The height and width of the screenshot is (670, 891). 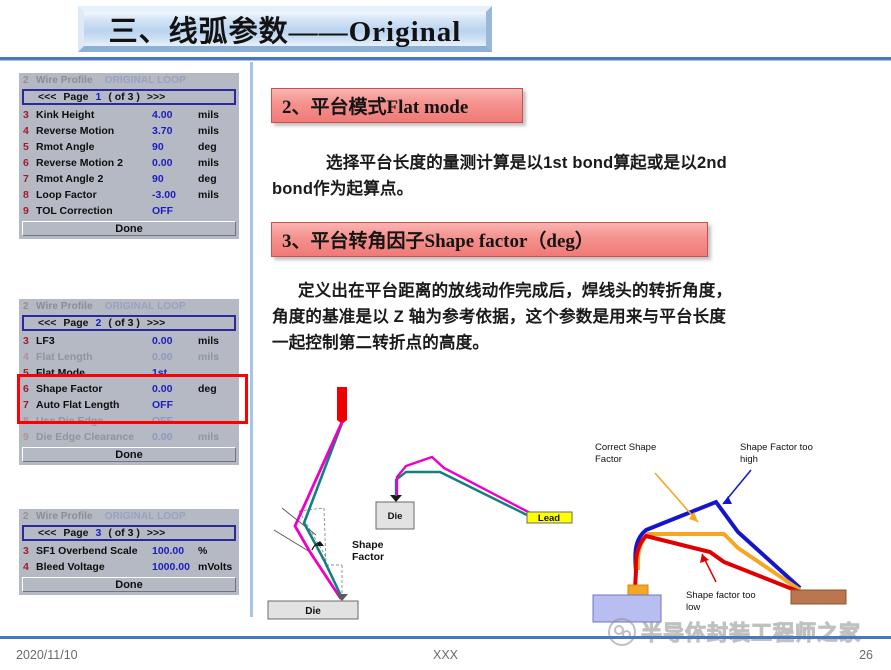 What do you see at coordinates (26, 341) in the screenshot?
I see `parameter-index: 3` at bounding box center [26, 341].